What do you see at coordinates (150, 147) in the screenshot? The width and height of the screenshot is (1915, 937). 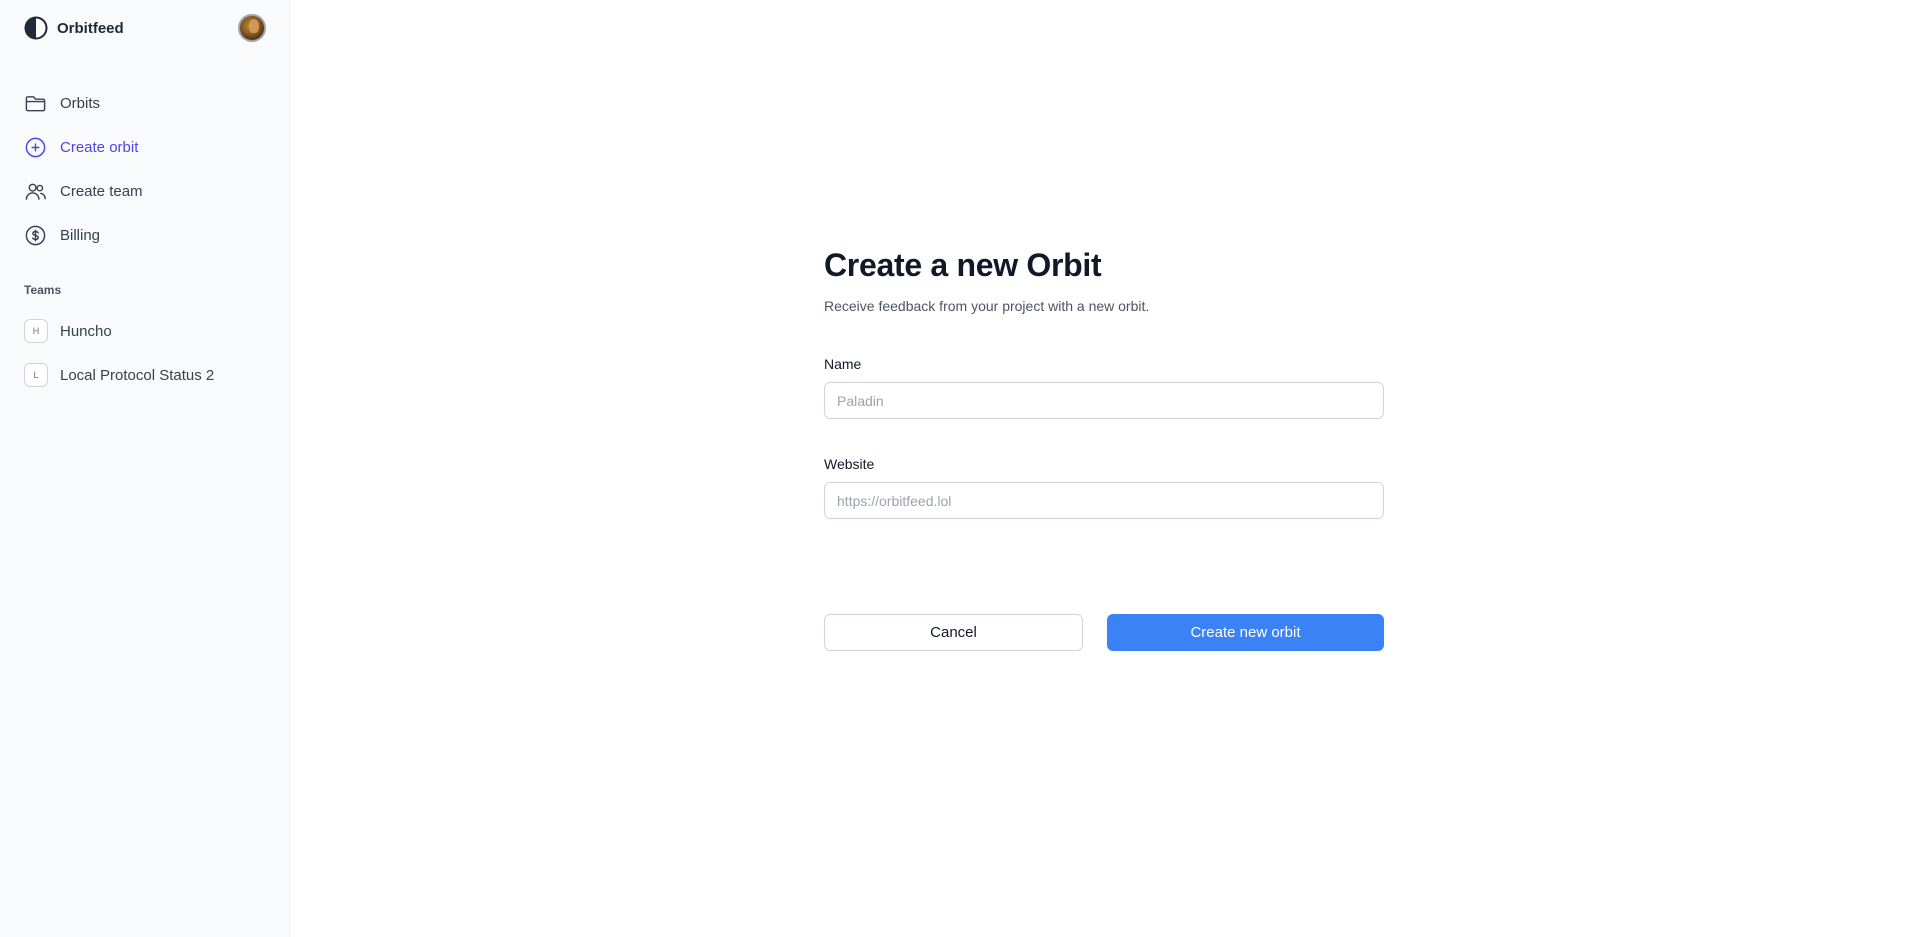 I see `sidebar-item-create-orbit: Create orbit` at bounding box center [150, 147].